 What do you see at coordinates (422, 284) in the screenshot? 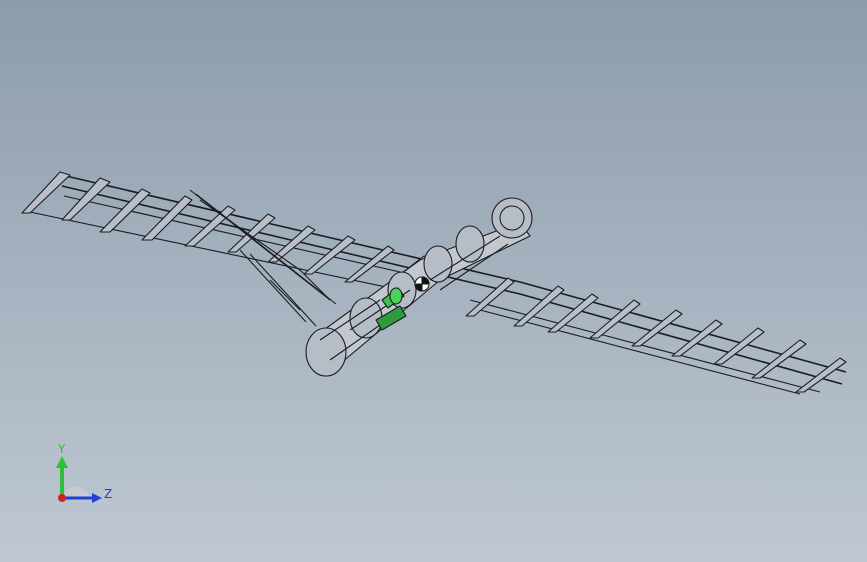
I see `center-of-mass-icon` at bounding box center [422, 284].